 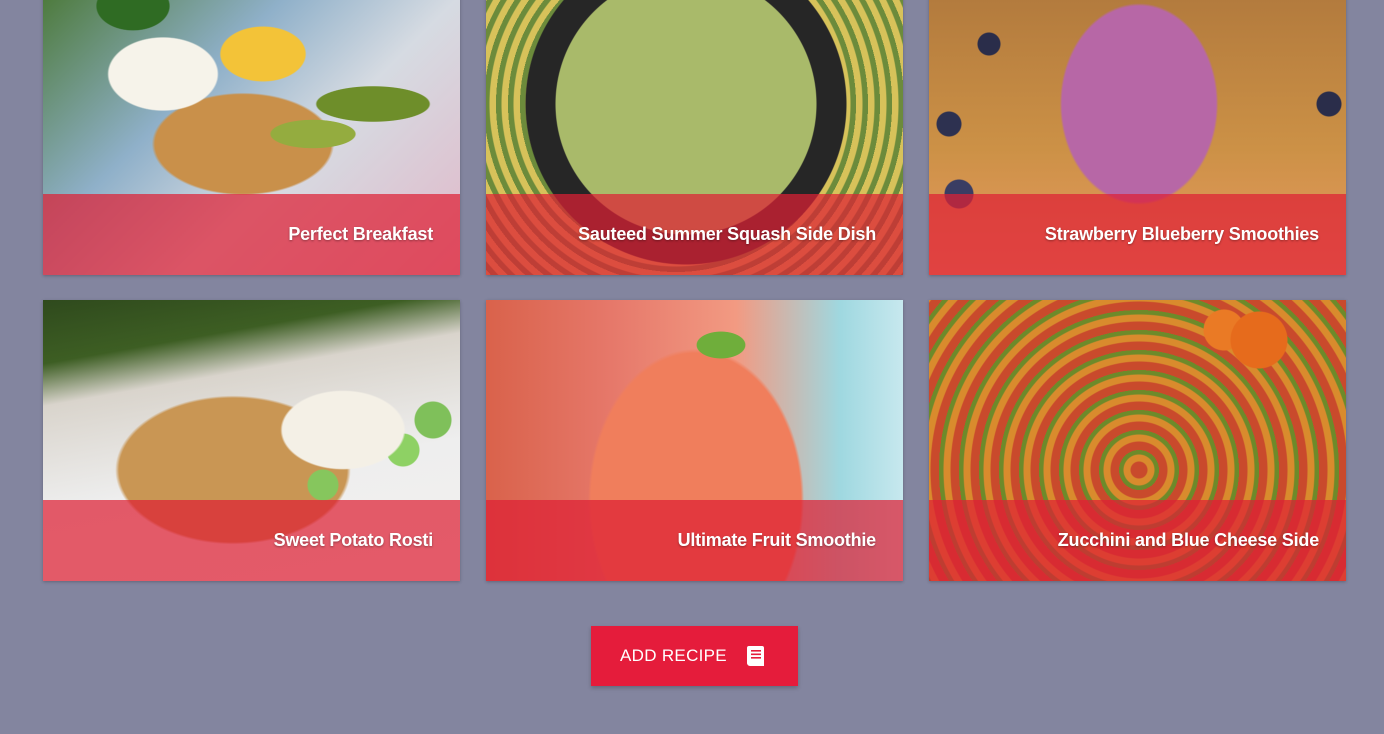 I want to click on add-recipe-label: ADD RECIPE, so click(x=673, y=655).